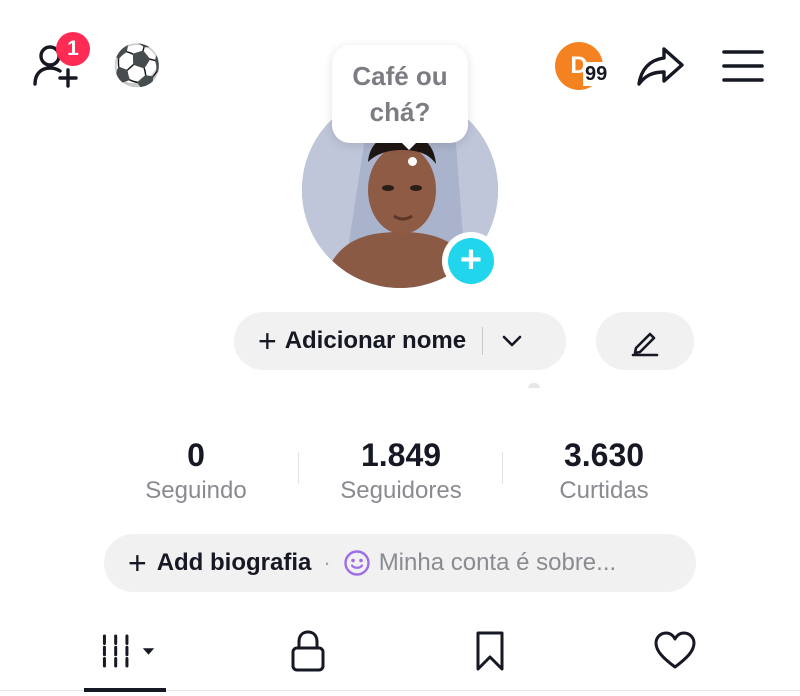 Image resolution: width=800 pixels, height=696 pixels. I want to click on lock-icon, so click(308, 651).